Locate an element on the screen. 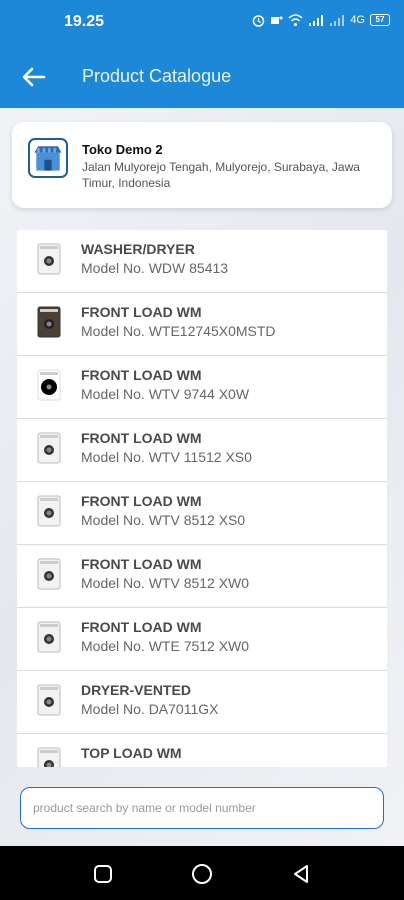  wifi-icon is located at coordinates (295, 19).